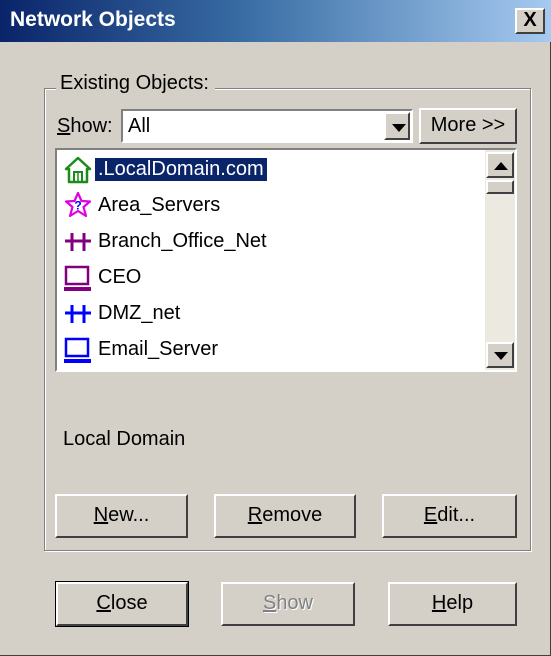 The image size is (551, 656). I want to click on show-filter-select: All, so click(267, 126).